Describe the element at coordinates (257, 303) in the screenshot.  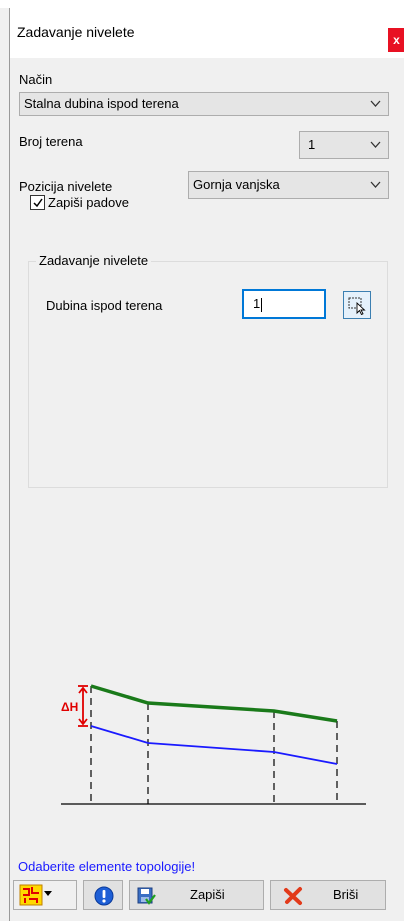
I see `dubina-value: 1` at that location.